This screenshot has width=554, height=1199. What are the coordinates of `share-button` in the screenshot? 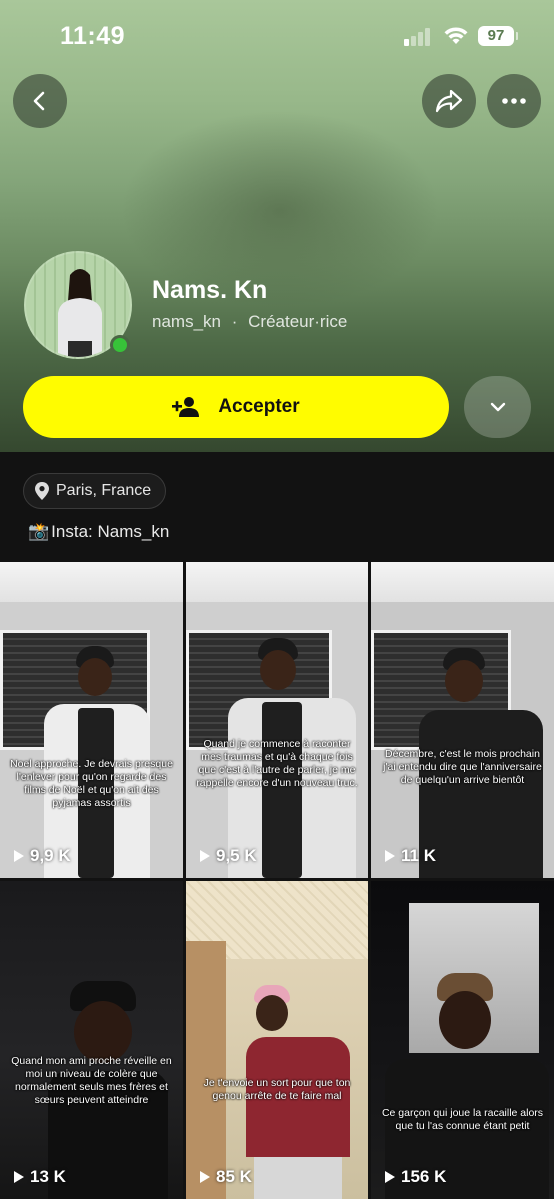 It's located at (449, 101).